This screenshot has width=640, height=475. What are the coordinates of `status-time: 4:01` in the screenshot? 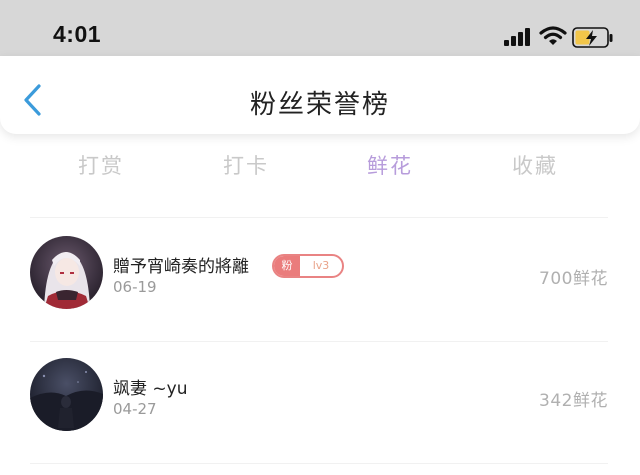 It's located at (77, 34).